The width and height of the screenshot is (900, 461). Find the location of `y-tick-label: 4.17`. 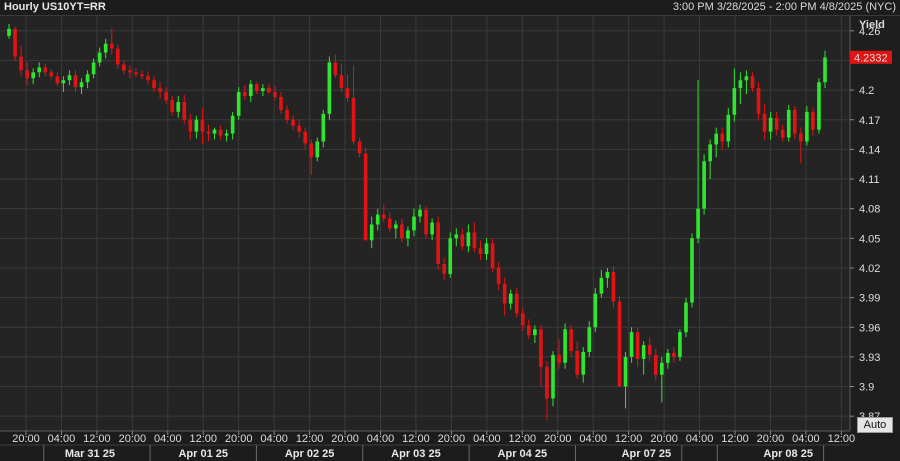

y-tick-label: 4.17 is located at coordinates (869, 121).